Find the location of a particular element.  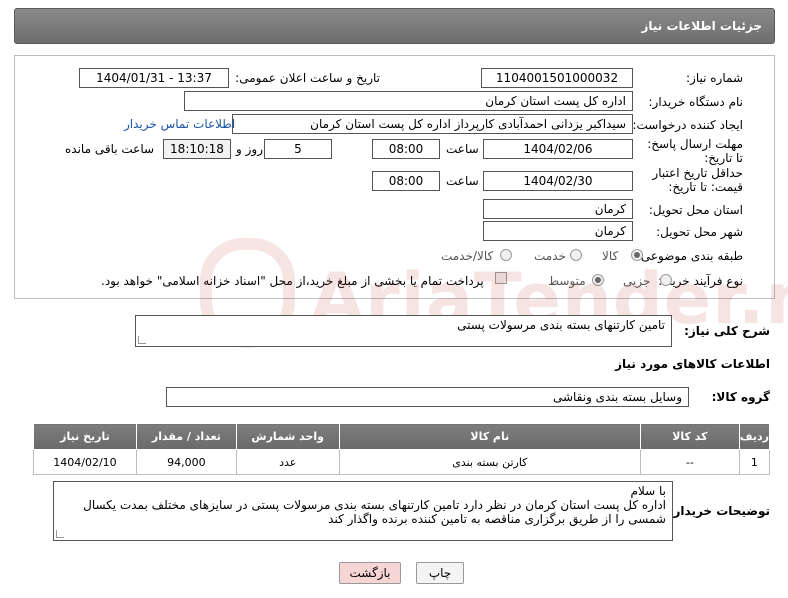

summary-textarea: تامین کارتنهای بسته بندی مرسولات پستی is located at coordinates (403, 331).